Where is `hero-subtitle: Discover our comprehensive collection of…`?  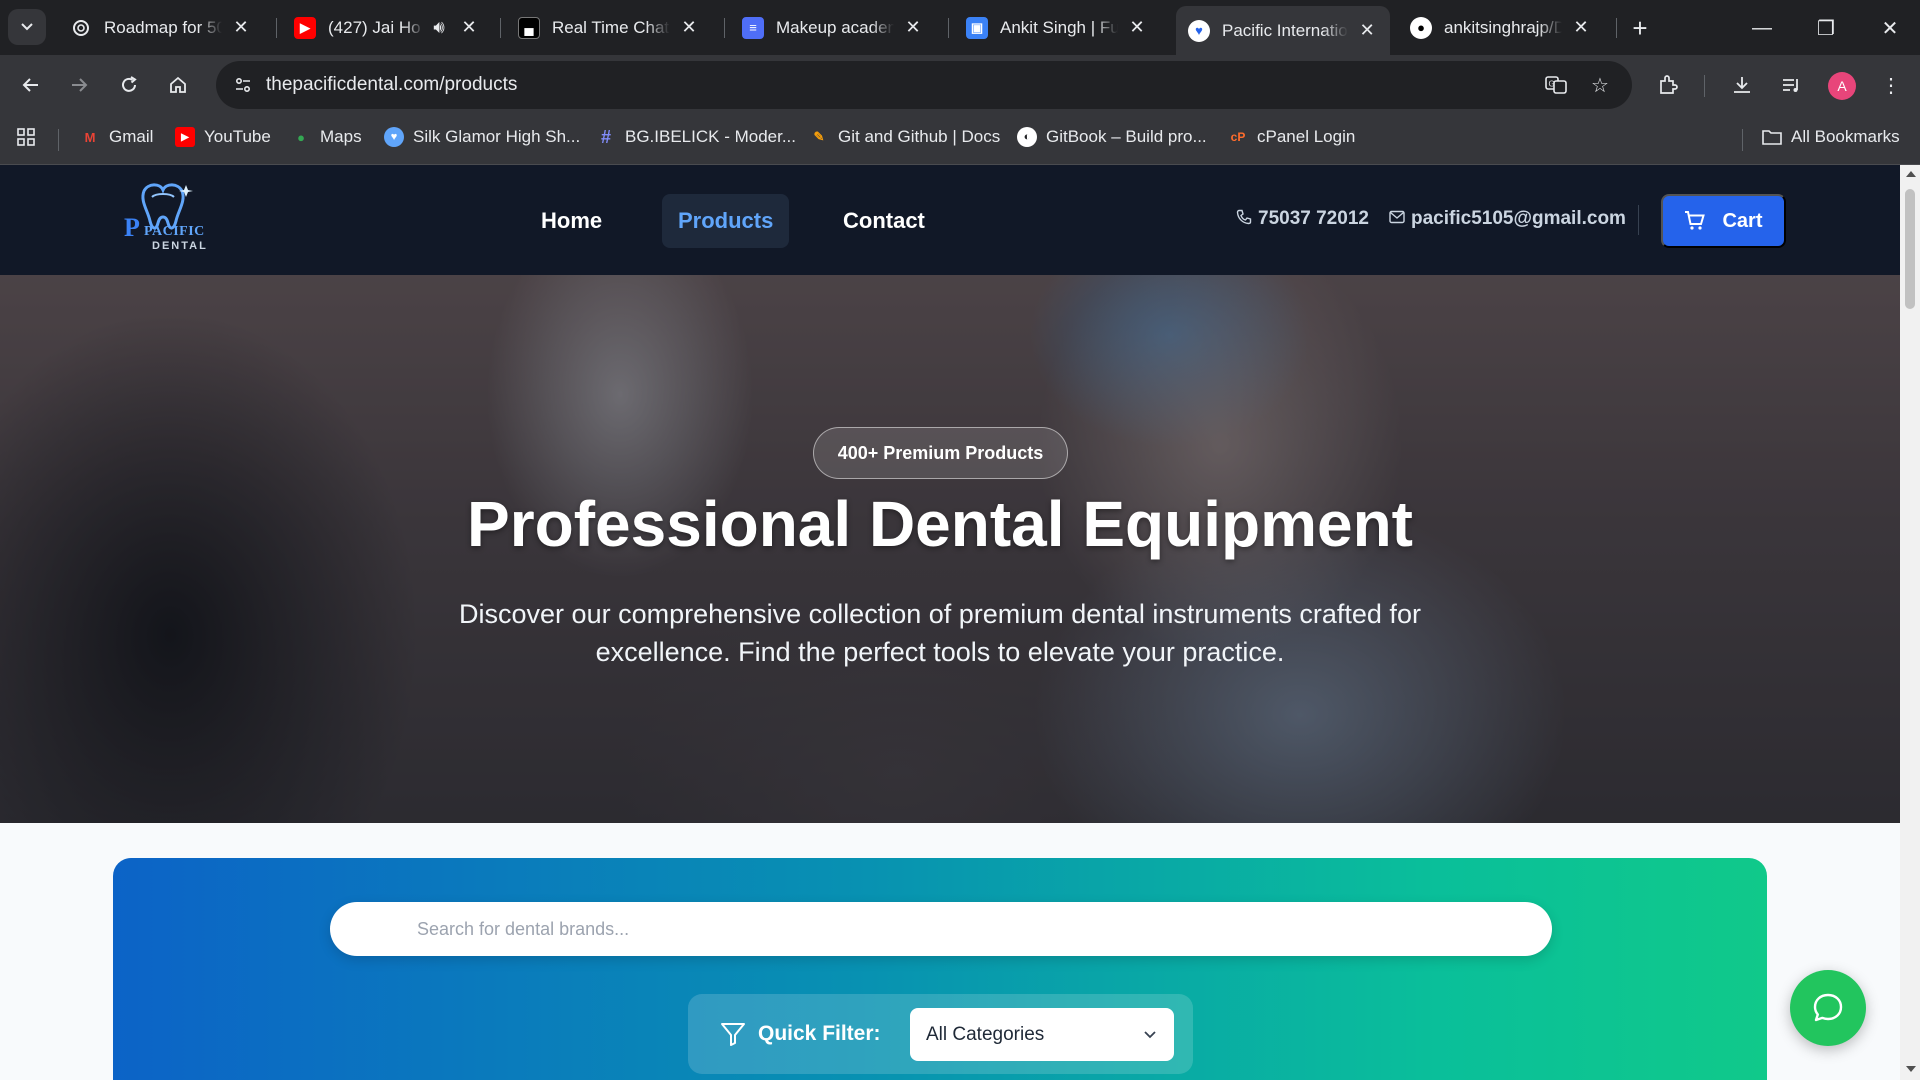
hero-subtitle: Discover our comprehensive collection of… is located at coordinates (940, 633).